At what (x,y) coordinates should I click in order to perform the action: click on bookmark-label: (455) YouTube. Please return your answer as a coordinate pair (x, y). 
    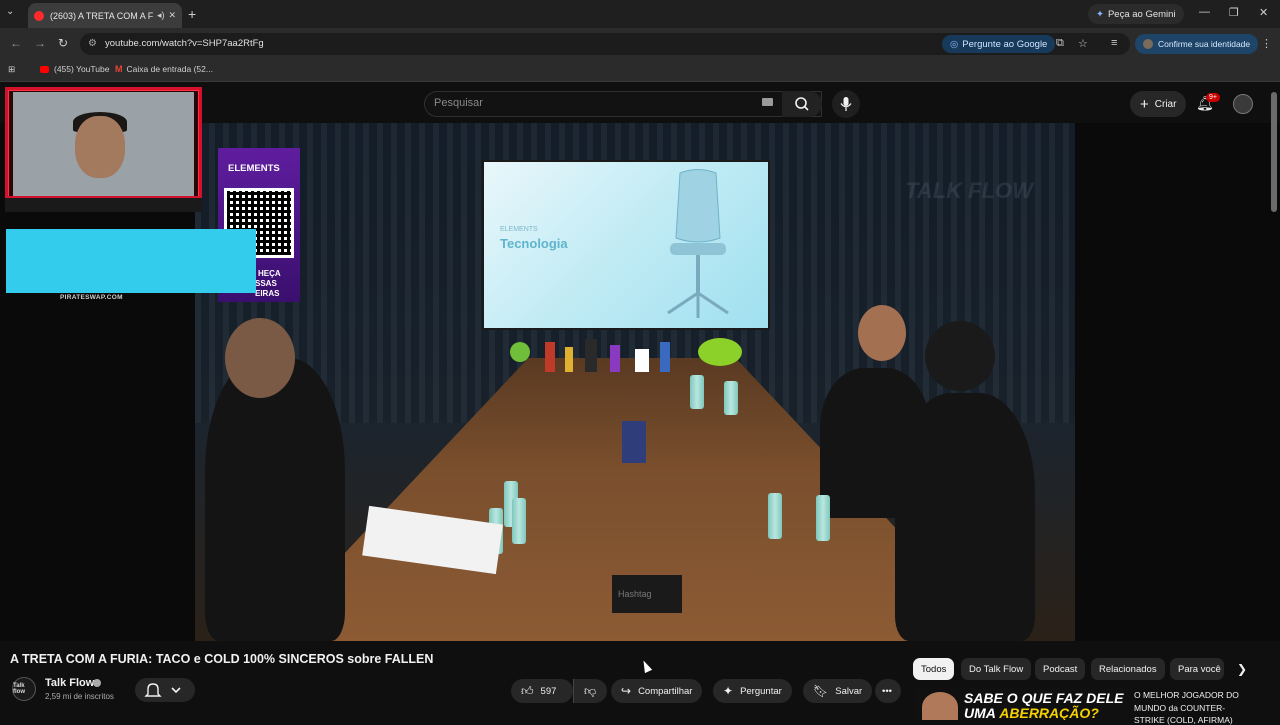
    Looking at the image, I should click on (82, 69).